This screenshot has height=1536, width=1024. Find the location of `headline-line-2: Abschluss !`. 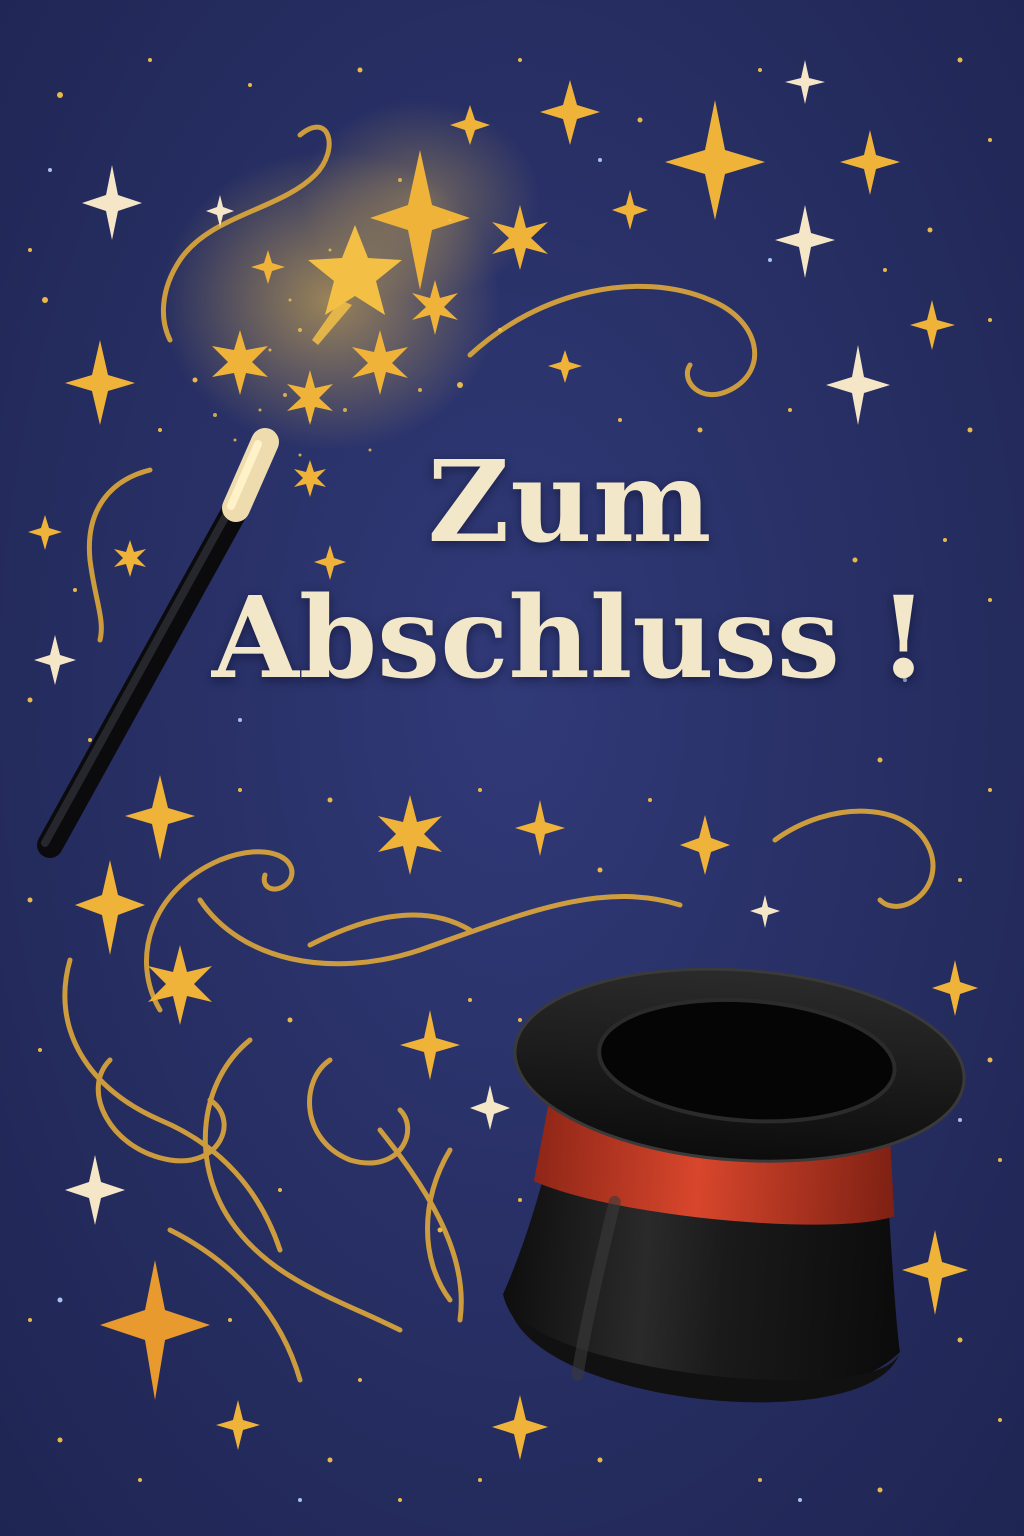

headline-line-2: Abschluss ! is located at coordinates (570, 638).